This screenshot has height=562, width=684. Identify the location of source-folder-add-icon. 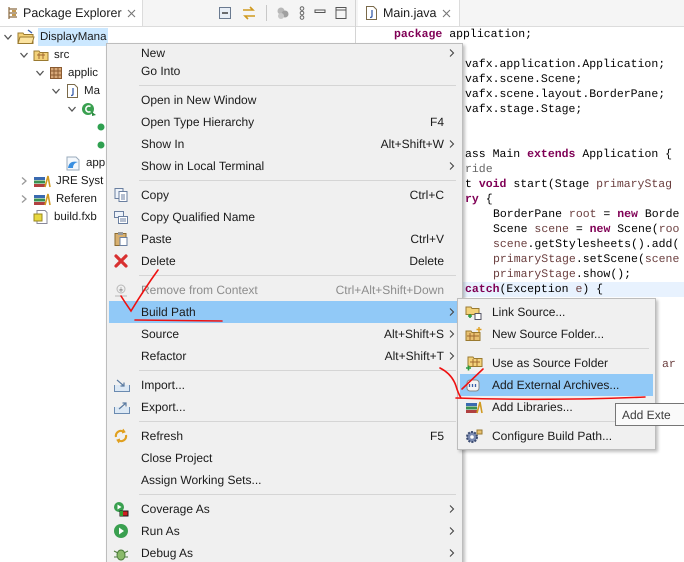
(474, 363).